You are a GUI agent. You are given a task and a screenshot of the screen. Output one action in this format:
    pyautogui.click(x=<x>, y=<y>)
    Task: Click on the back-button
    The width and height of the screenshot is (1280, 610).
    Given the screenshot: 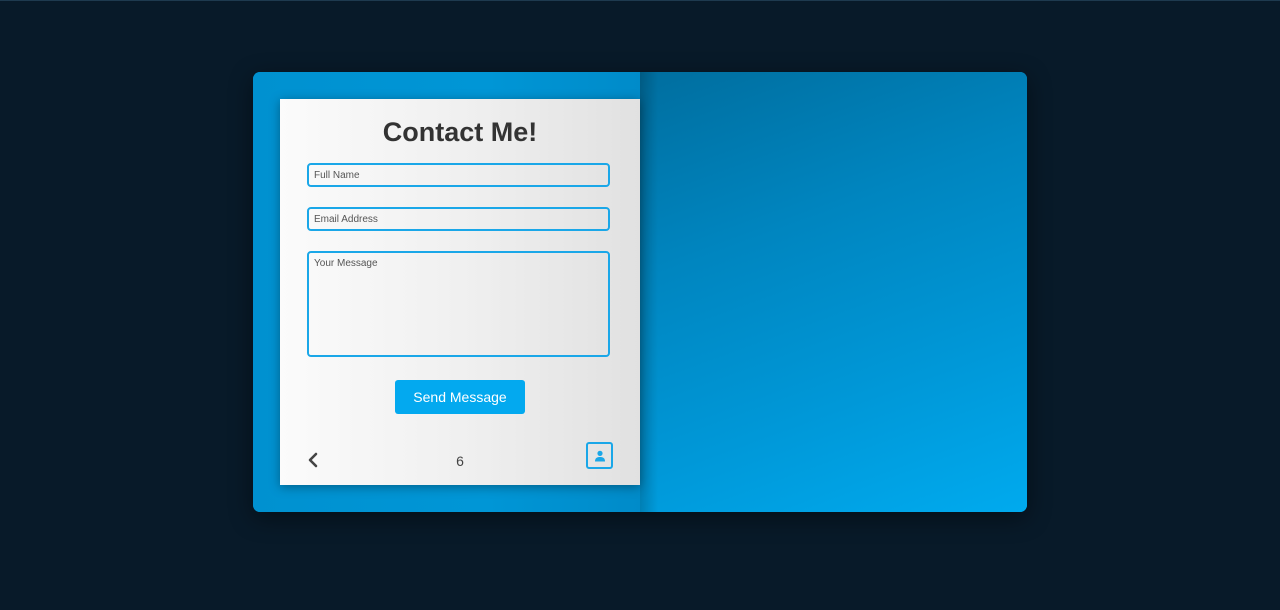 What is the action you would take?
    pyautogui.click(x=313, y=460)
    